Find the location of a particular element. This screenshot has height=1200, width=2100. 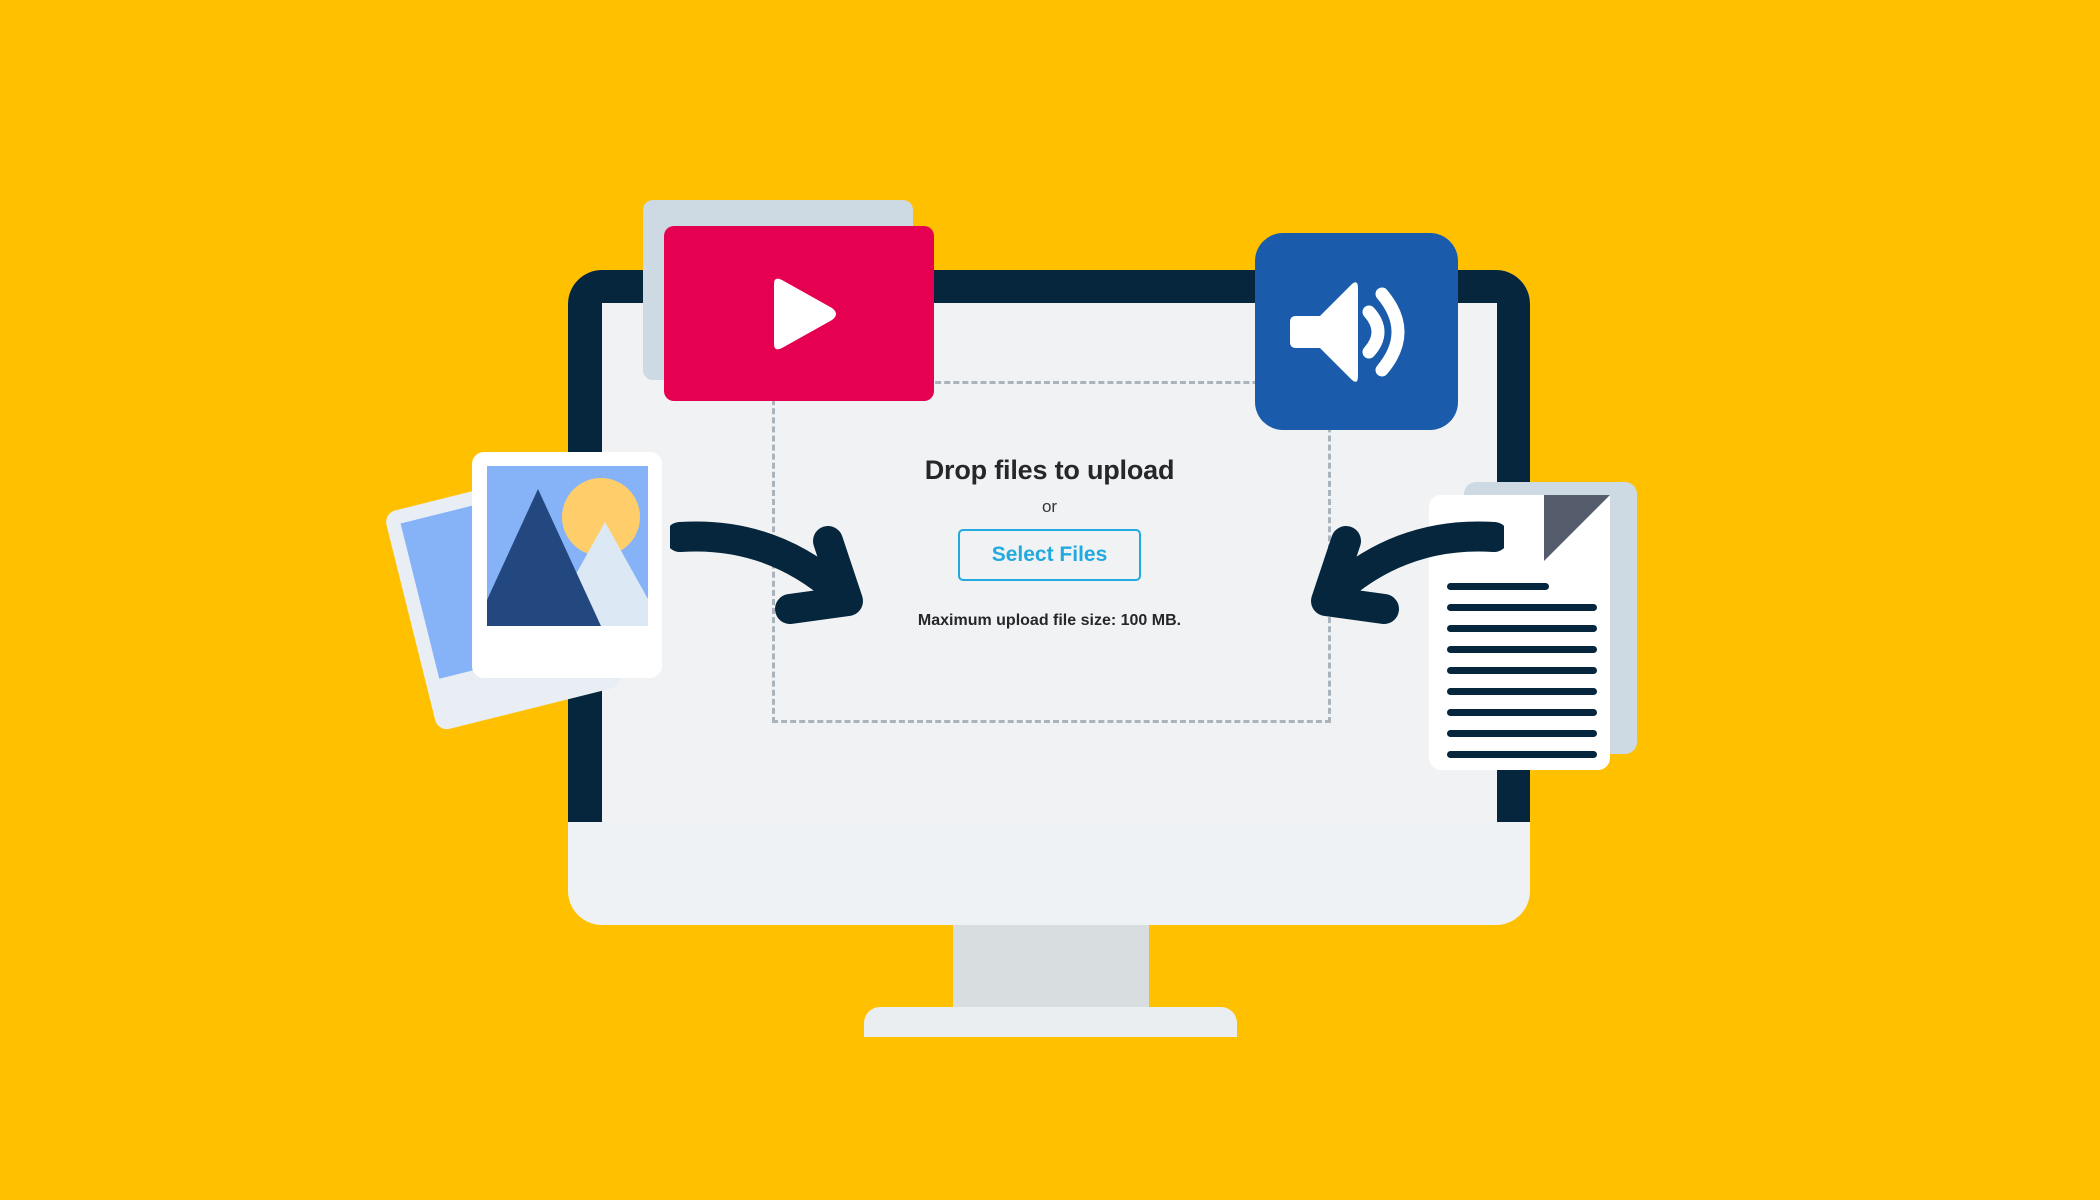

page-fold-icon is located at coordinates (1577, 528).